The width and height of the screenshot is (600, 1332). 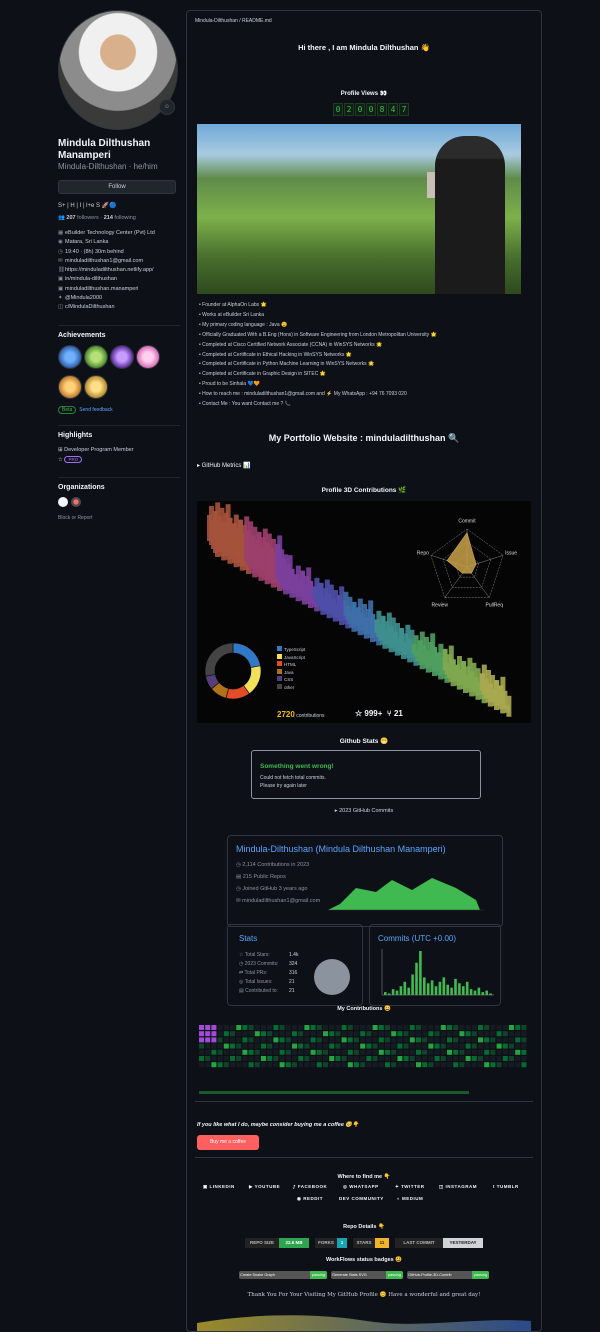 I want to click on social-twitter-badge: ✦ TWITTER, so click(x=410, y=1187).